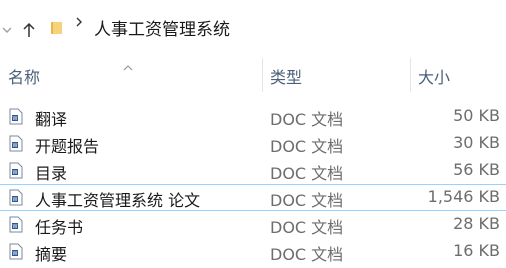 The width and height of the screenshot is (506, 268). I want to click on breadcrumb-folder-label: 人事工资管理系统, so click(162, 27).